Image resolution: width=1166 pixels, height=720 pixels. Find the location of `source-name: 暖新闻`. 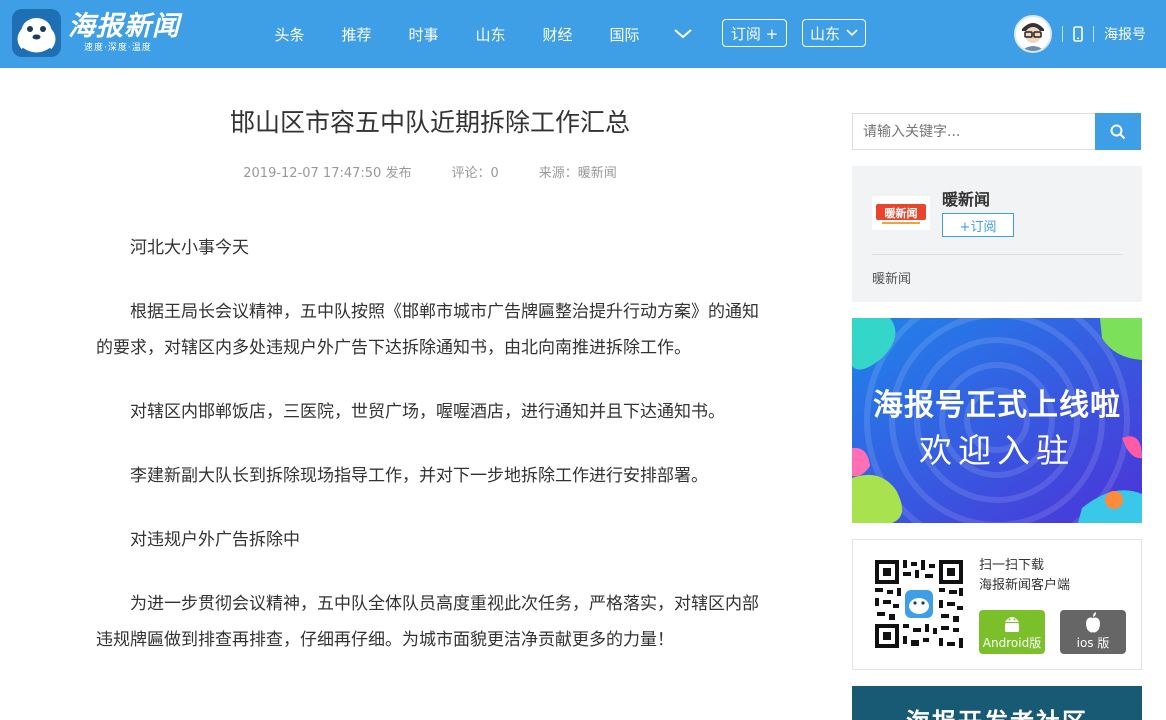

source-name: 暖新闻 is located at coordinates (966, 198).